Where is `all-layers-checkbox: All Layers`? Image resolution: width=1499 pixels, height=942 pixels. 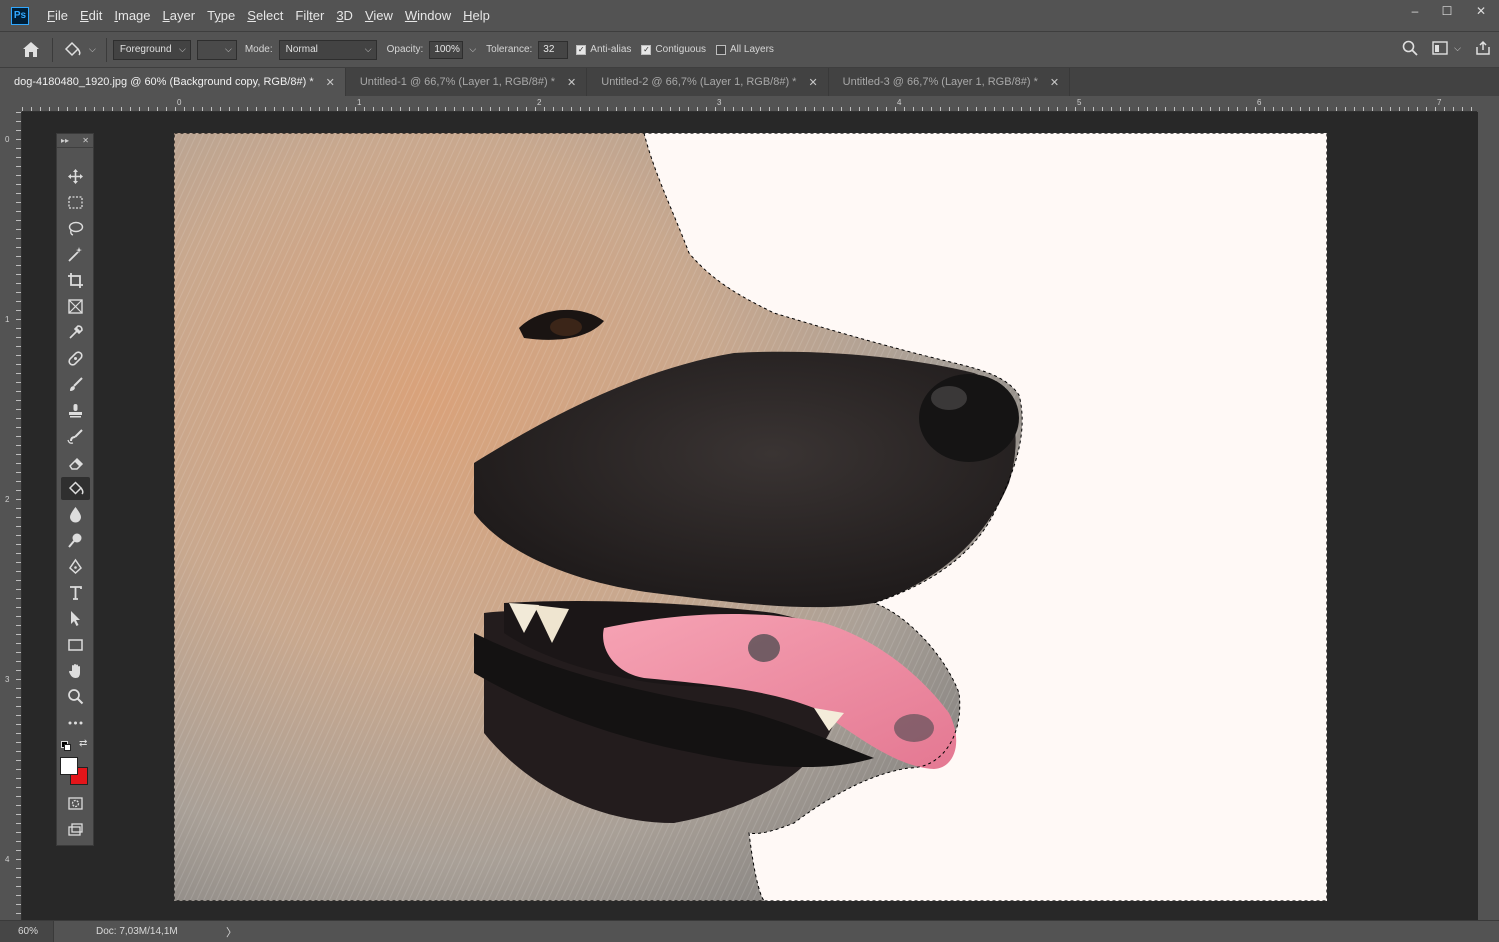 all-layers-checkbox: All Layers is located at coordinates (745, 49).